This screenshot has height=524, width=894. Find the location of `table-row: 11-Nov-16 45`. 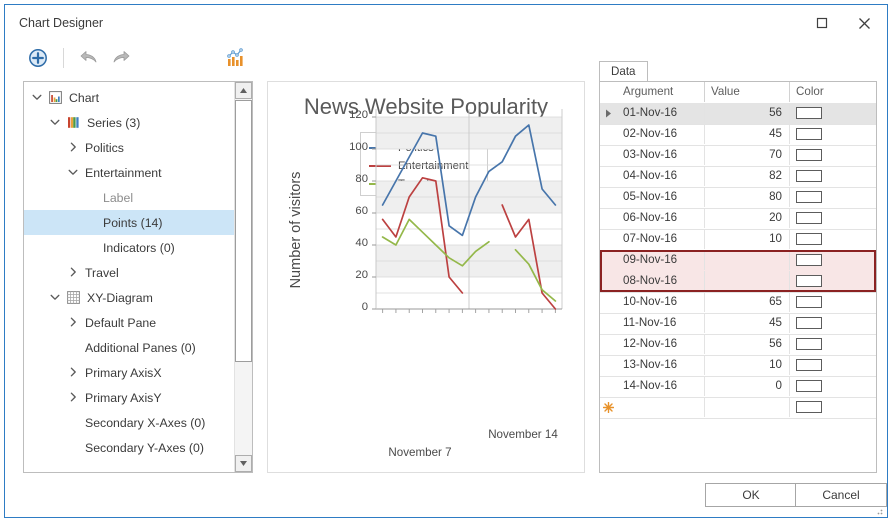

table-row: 11-Nov-16 45 is located at coordinates (738, 324).